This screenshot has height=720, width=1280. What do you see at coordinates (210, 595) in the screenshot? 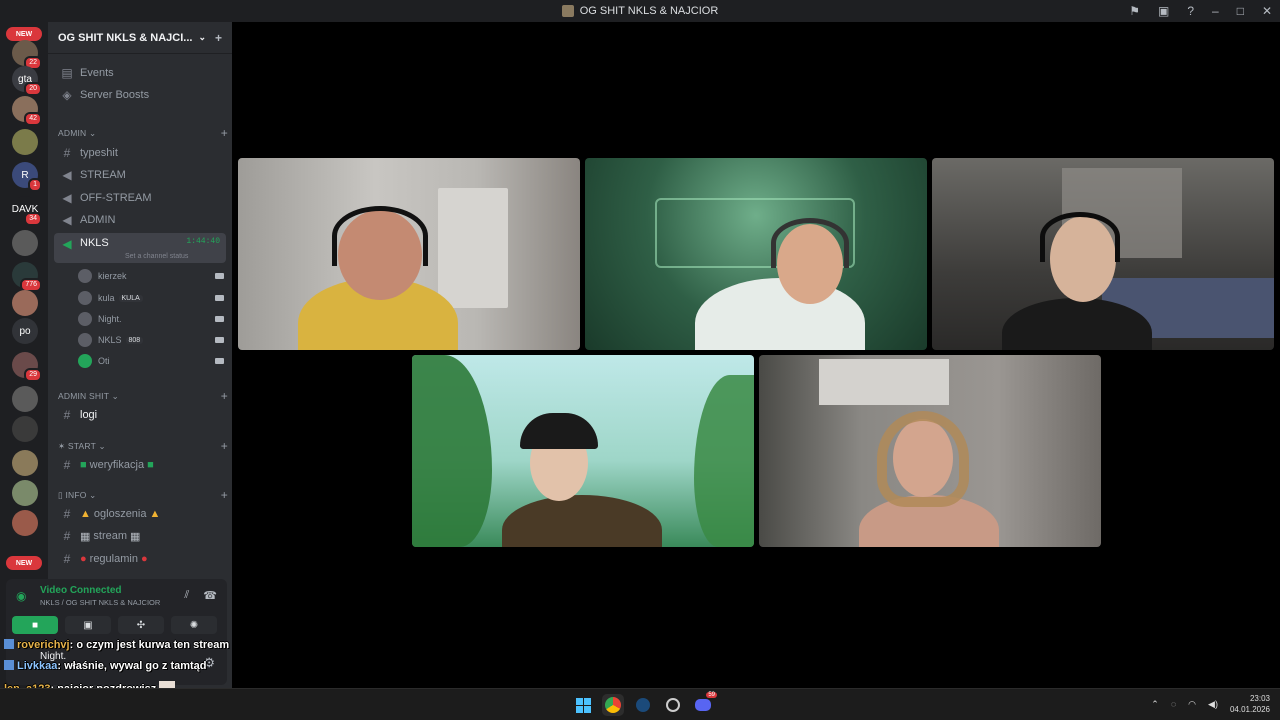
I see `disconnect-icon: ☎` at bounding box center [210, 595].